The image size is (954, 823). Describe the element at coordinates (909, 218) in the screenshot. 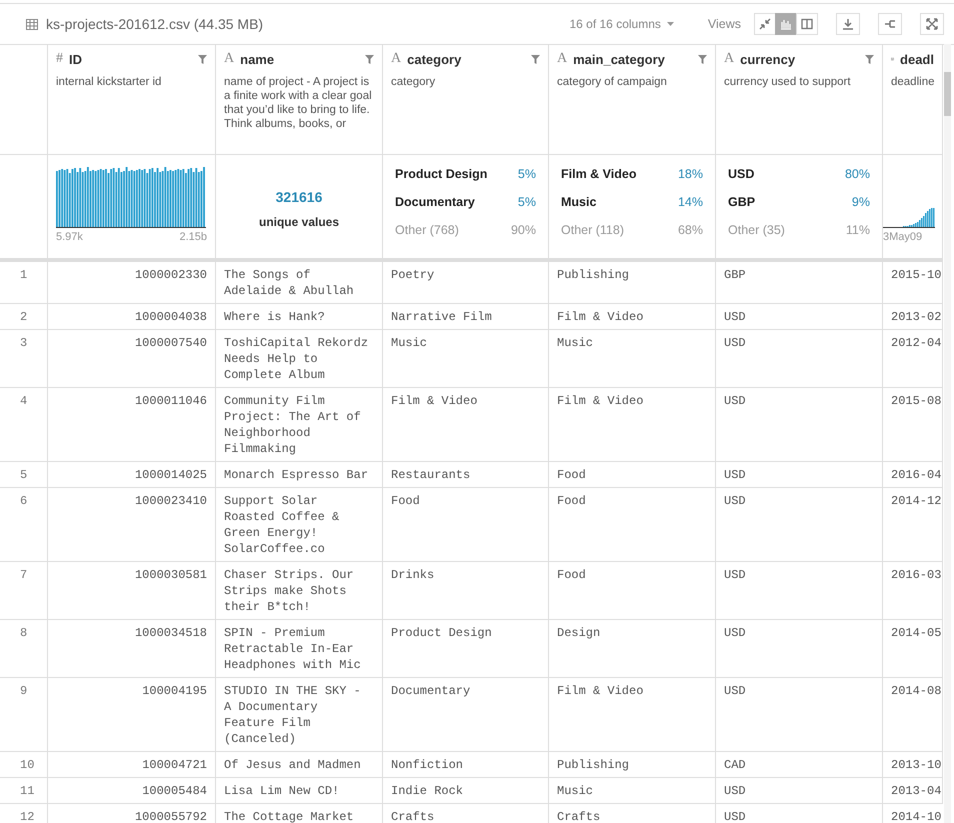

I see `timeline-drawing` at that location.